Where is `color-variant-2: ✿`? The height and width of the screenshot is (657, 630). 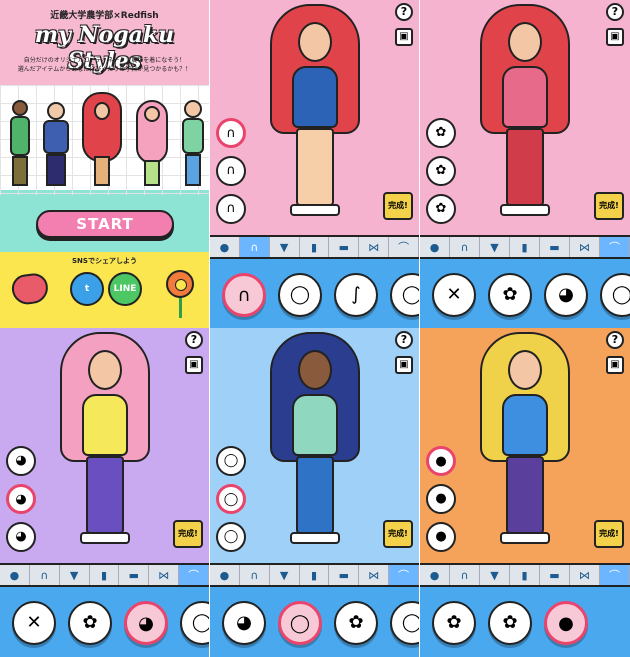 color-variant-2: ✿ is located at coordinates (441, 171).